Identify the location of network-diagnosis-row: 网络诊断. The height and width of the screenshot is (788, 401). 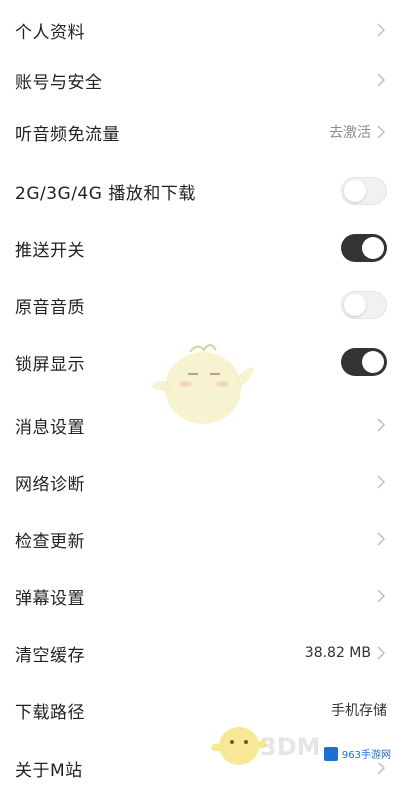
(200, 482).